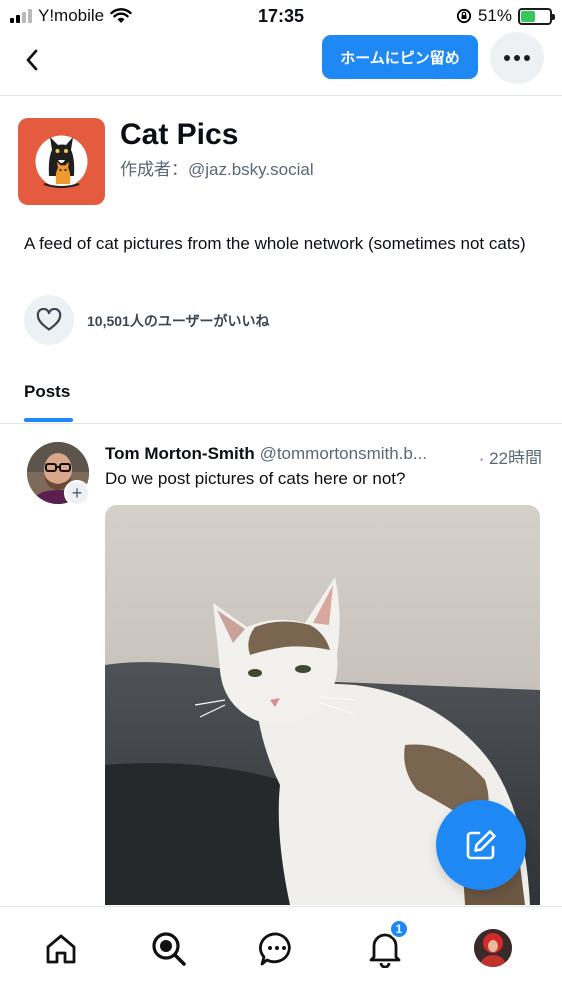  I want to click on chevron-left-icon, so click(32, 60).